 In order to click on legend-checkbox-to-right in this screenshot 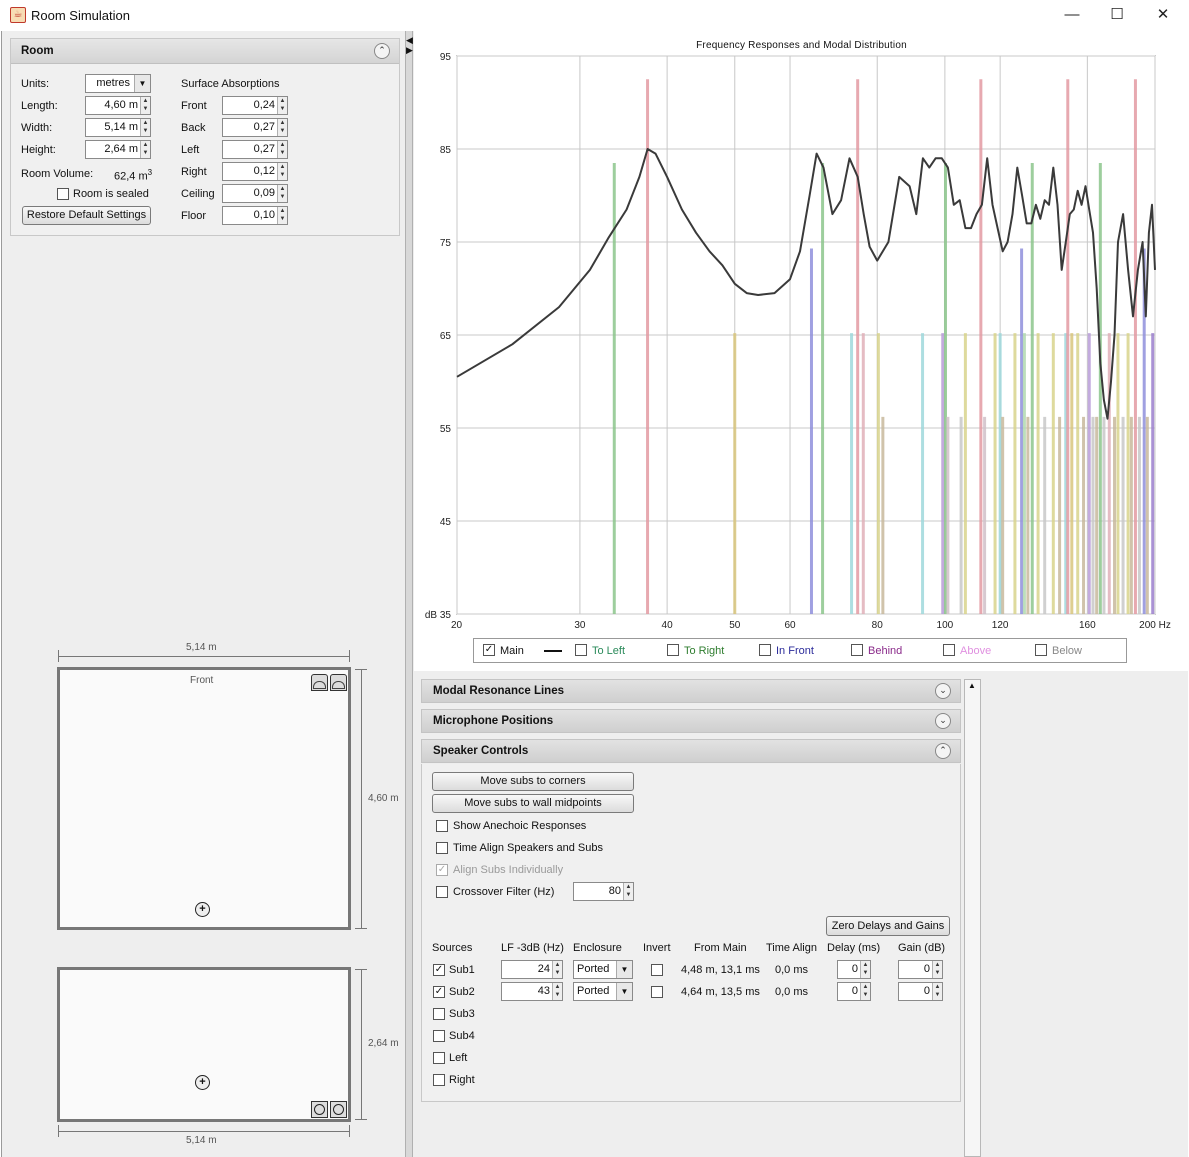, I will do `click(673, 650)`.